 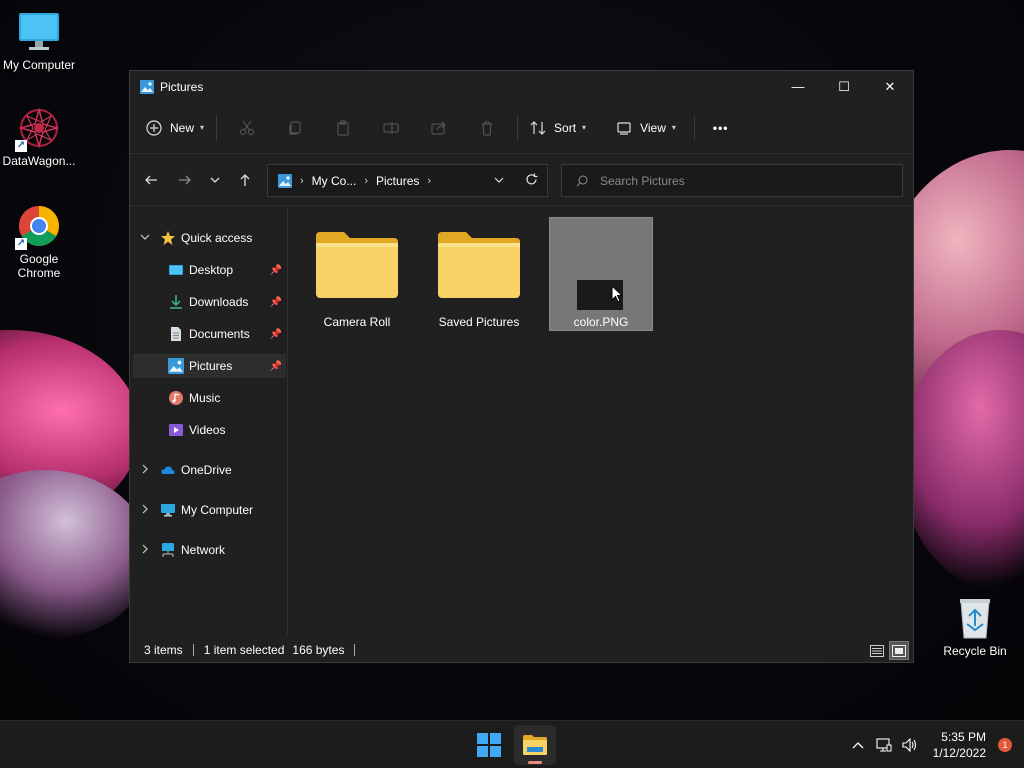 I want to click on sidebar-item-label: My Computer, so click(x=217, y=510).